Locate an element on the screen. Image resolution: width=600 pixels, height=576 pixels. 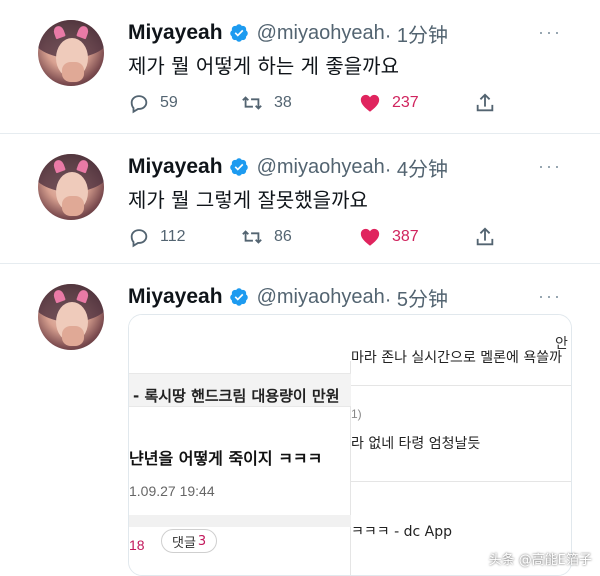
comment-button: 댓글 3 is located at coordinates (189, 541).